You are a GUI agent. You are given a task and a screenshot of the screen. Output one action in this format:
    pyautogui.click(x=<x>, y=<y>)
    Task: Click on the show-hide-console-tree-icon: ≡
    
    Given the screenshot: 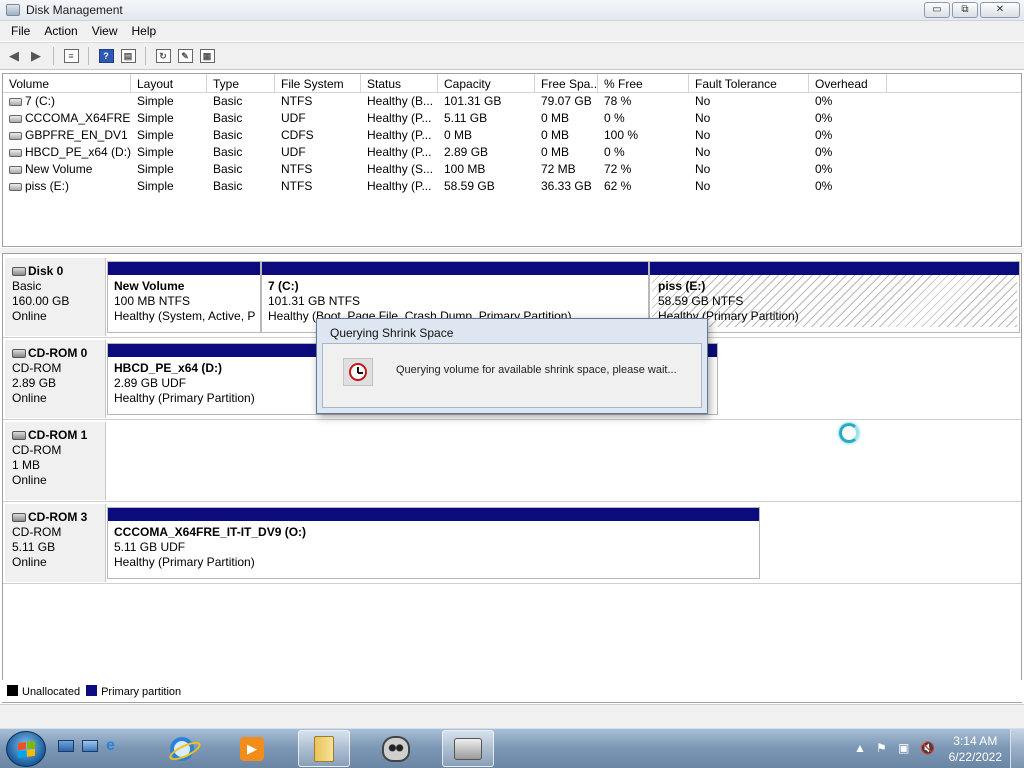 What is the action you would take?
    pyautogui.click(x=71, y=56)
    